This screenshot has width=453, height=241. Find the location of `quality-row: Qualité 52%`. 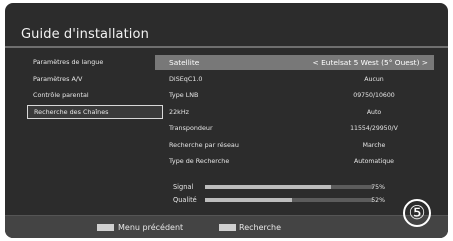

quality-row: Qualité 52% is located at coordinates (296, 200).